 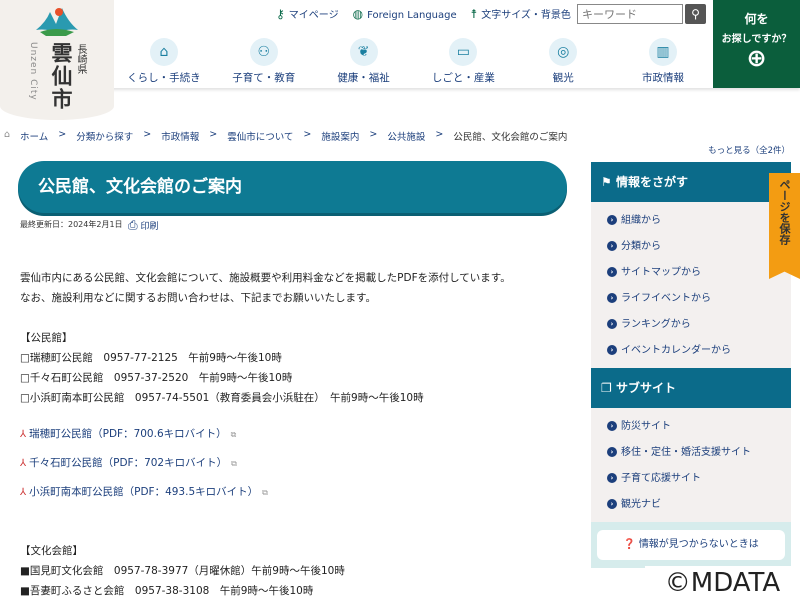 I want to click on nav-shisei: ▥ 市政情報, so click(x=663, y=61).